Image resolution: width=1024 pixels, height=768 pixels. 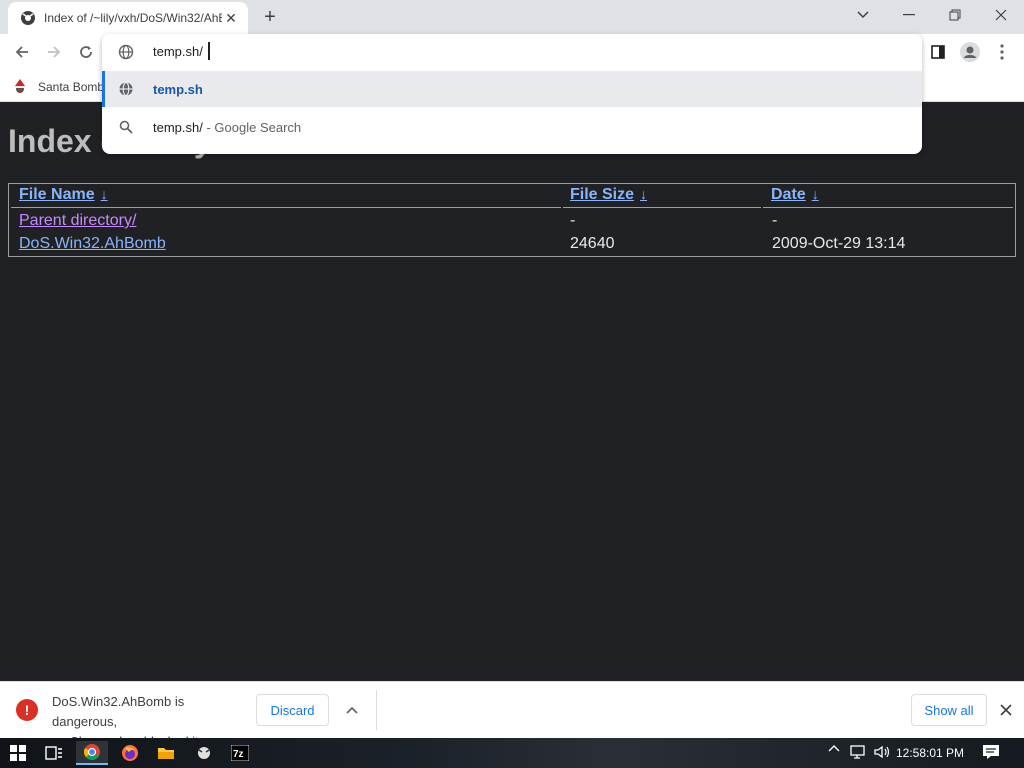 I want to click on table-row-date: -, so click(x=775, y=220).